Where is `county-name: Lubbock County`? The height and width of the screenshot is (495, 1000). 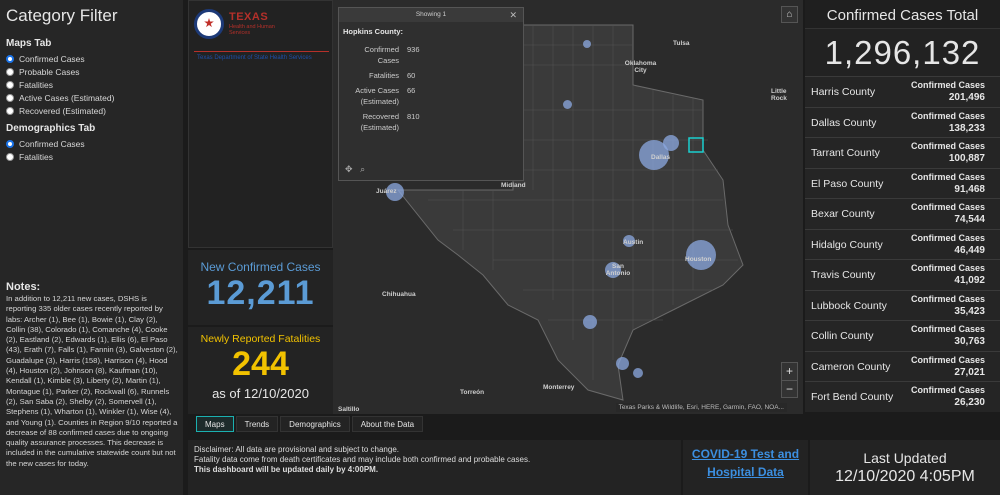 county-name: Lubbock County is located at coordinates (849, 305).